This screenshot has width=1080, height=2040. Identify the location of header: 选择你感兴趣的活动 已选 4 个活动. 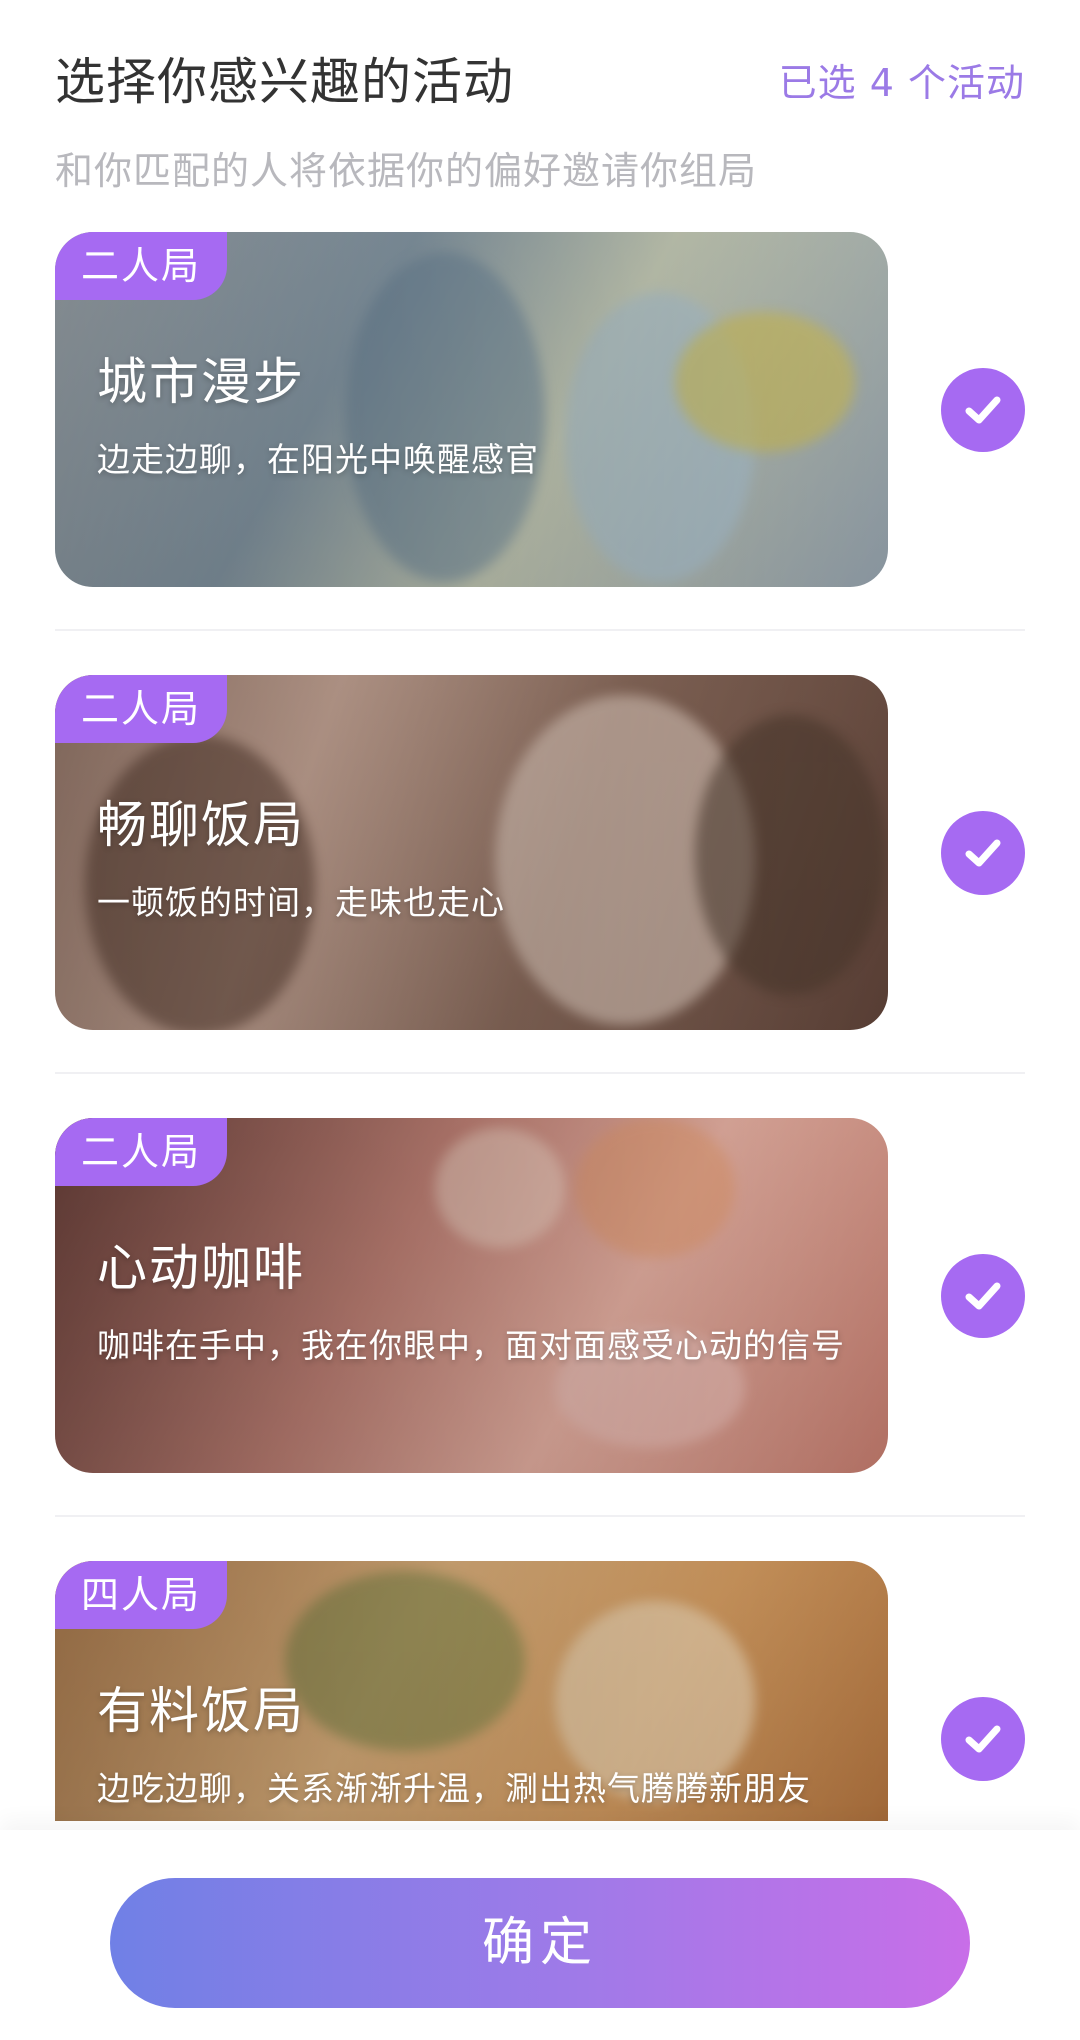
(540, 78).